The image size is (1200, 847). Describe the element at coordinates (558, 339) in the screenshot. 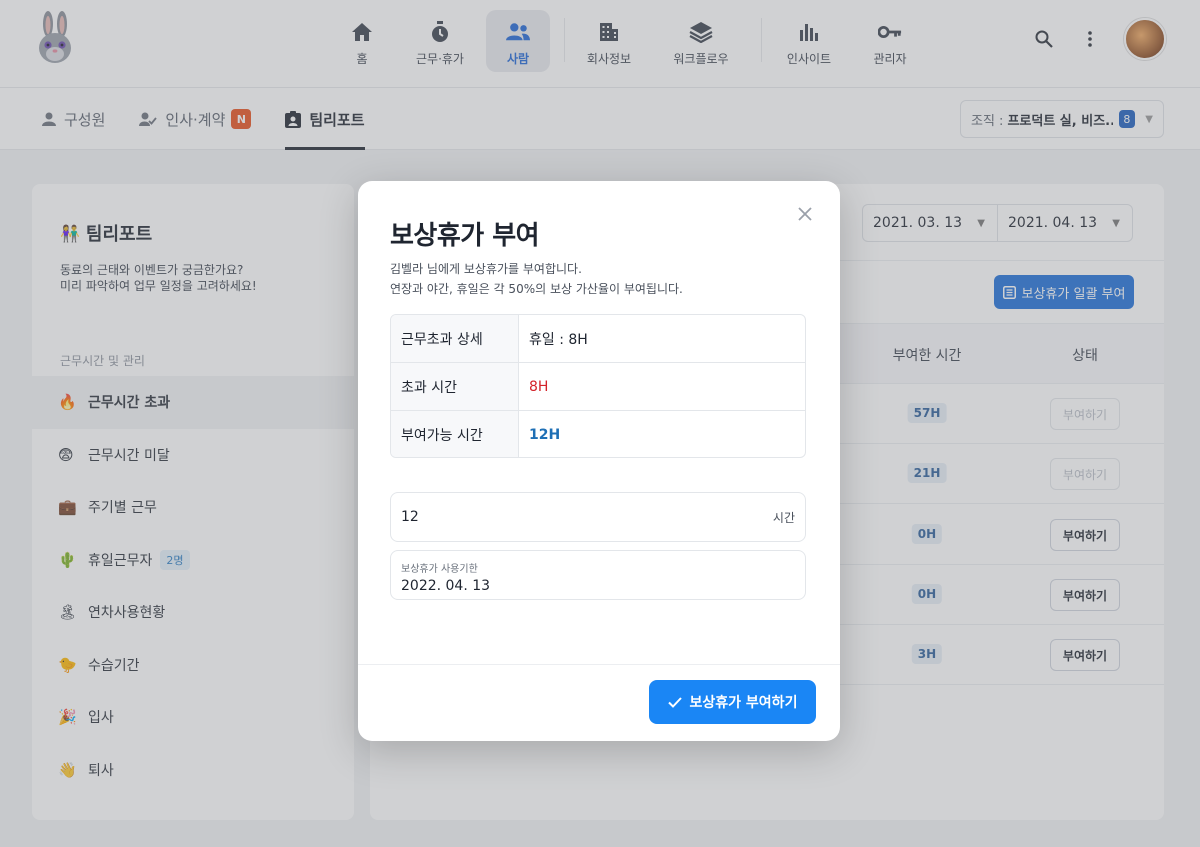

I see `detail-value: 휴일 : 8H` at that location.